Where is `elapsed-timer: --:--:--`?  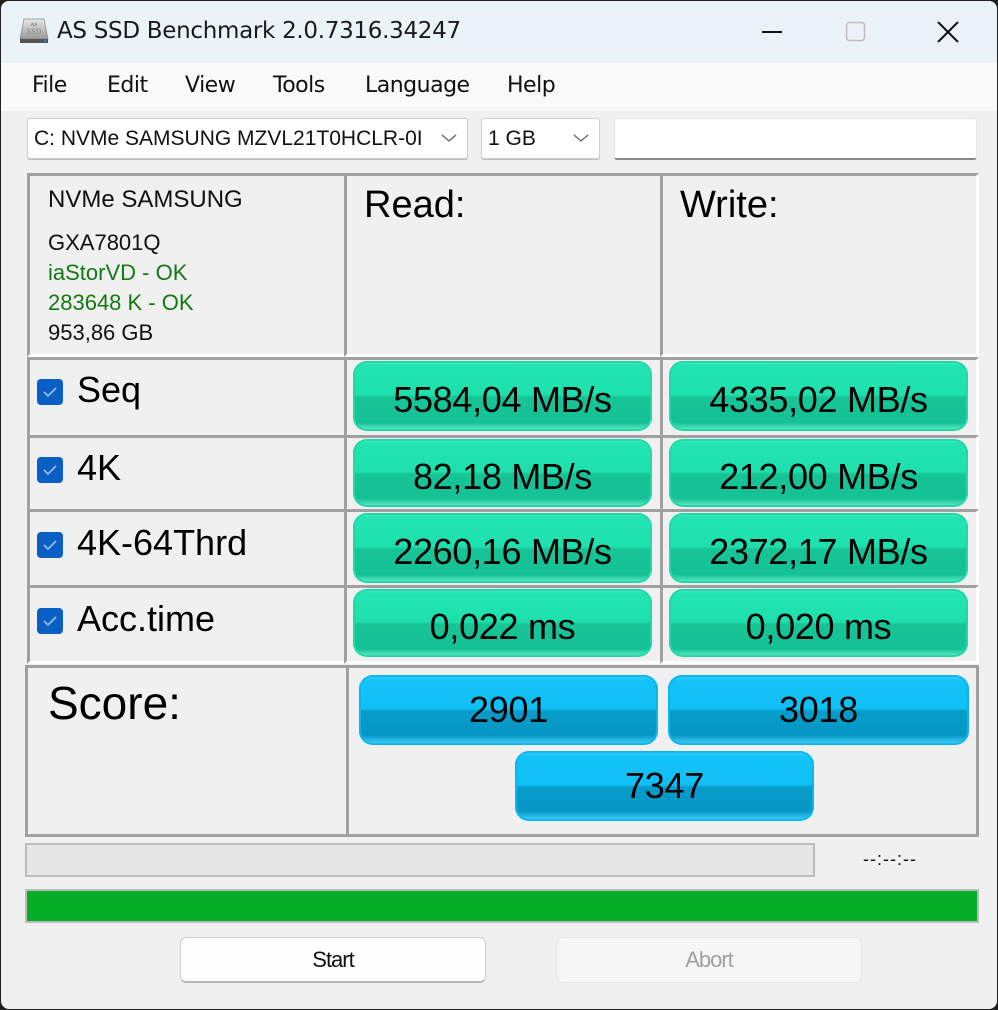 elapsed-timer: --:--:-- is located at coordinates (890, 859).